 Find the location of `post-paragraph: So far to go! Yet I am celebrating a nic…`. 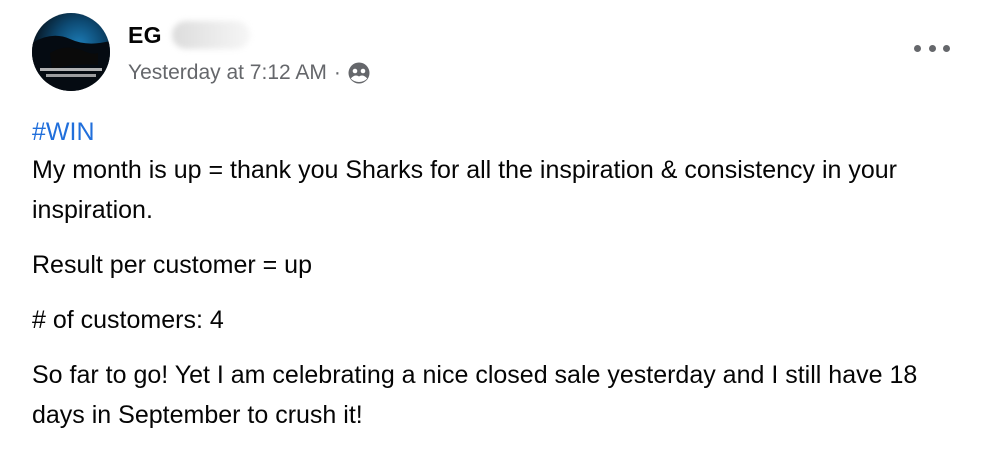

post-paragraph: So far to go! Yet I am celebrating a nic… is located at coordinates (475, 395).